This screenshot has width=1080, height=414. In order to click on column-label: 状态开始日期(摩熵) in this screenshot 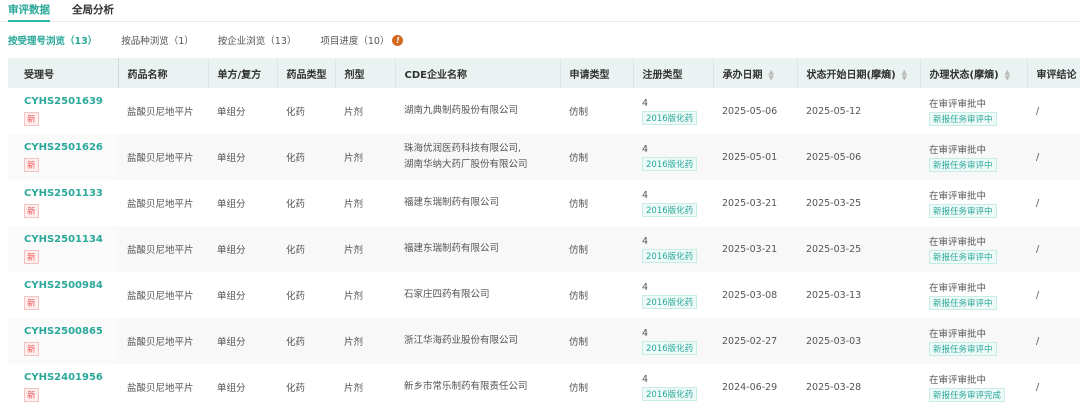, I will do `click(851, 75)`.